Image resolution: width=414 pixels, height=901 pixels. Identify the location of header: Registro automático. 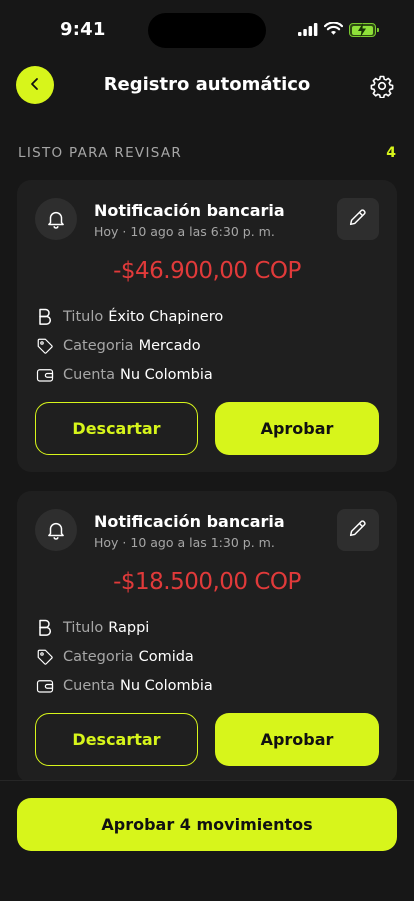
(207, 85).